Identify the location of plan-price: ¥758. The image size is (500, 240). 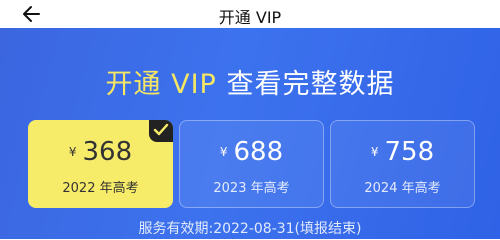
(402, 152).